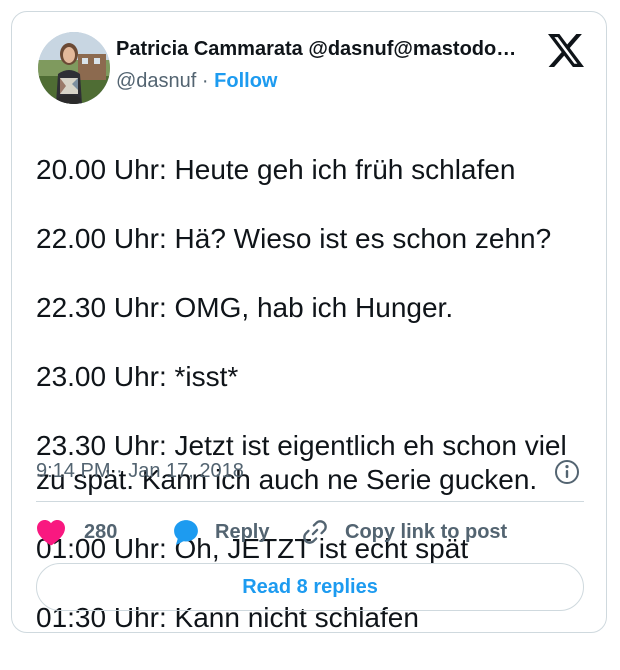 The height and width of the screenshot is (670, 620). Describe the element at coordinates (137, 376) in the screenshot. I see `post-line: 23.00 Uhr: *isst*` at that location.